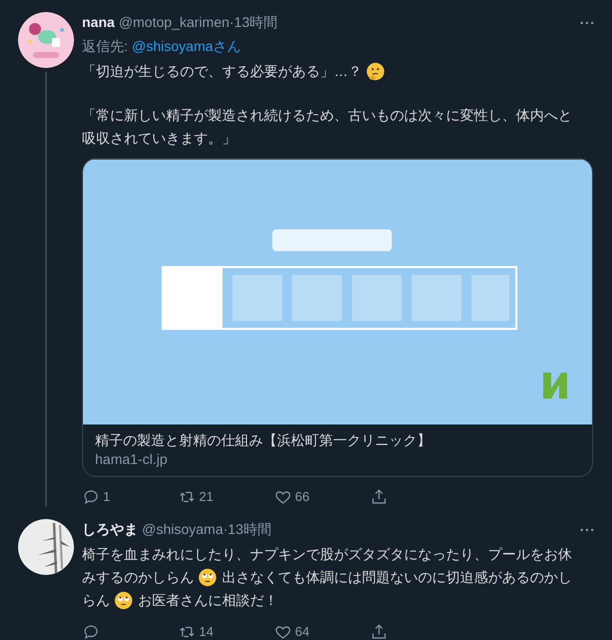 This screenshot has height=640, width=612. Describe the element at coordinates (397, 577) in the screenshot. I see `tweet-text: 出さなくても体調には問題ないのに切迫感があるのかし` at that location.